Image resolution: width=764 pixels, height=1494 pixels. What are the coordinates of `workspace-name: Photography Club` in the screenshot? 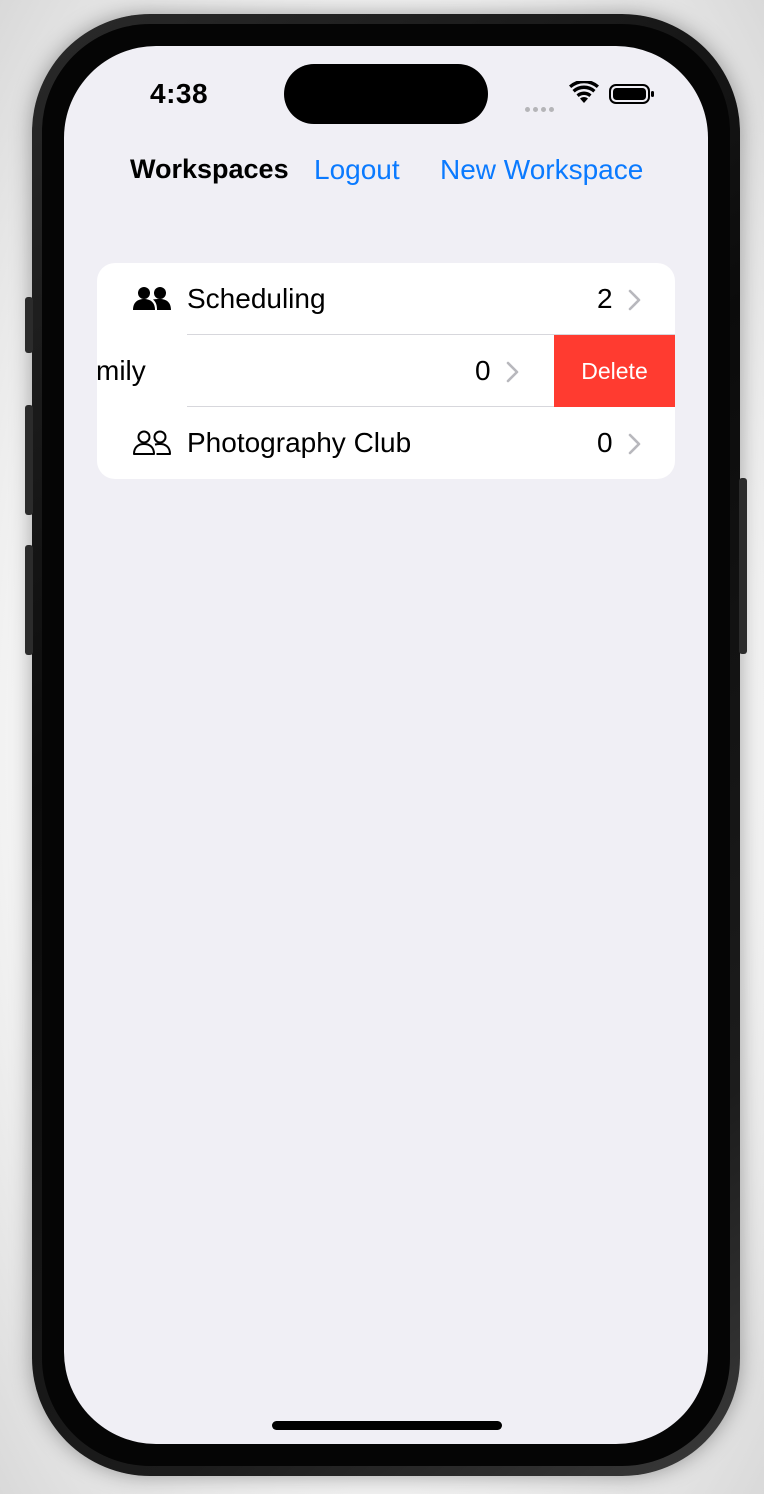 It's located at (299, 442).